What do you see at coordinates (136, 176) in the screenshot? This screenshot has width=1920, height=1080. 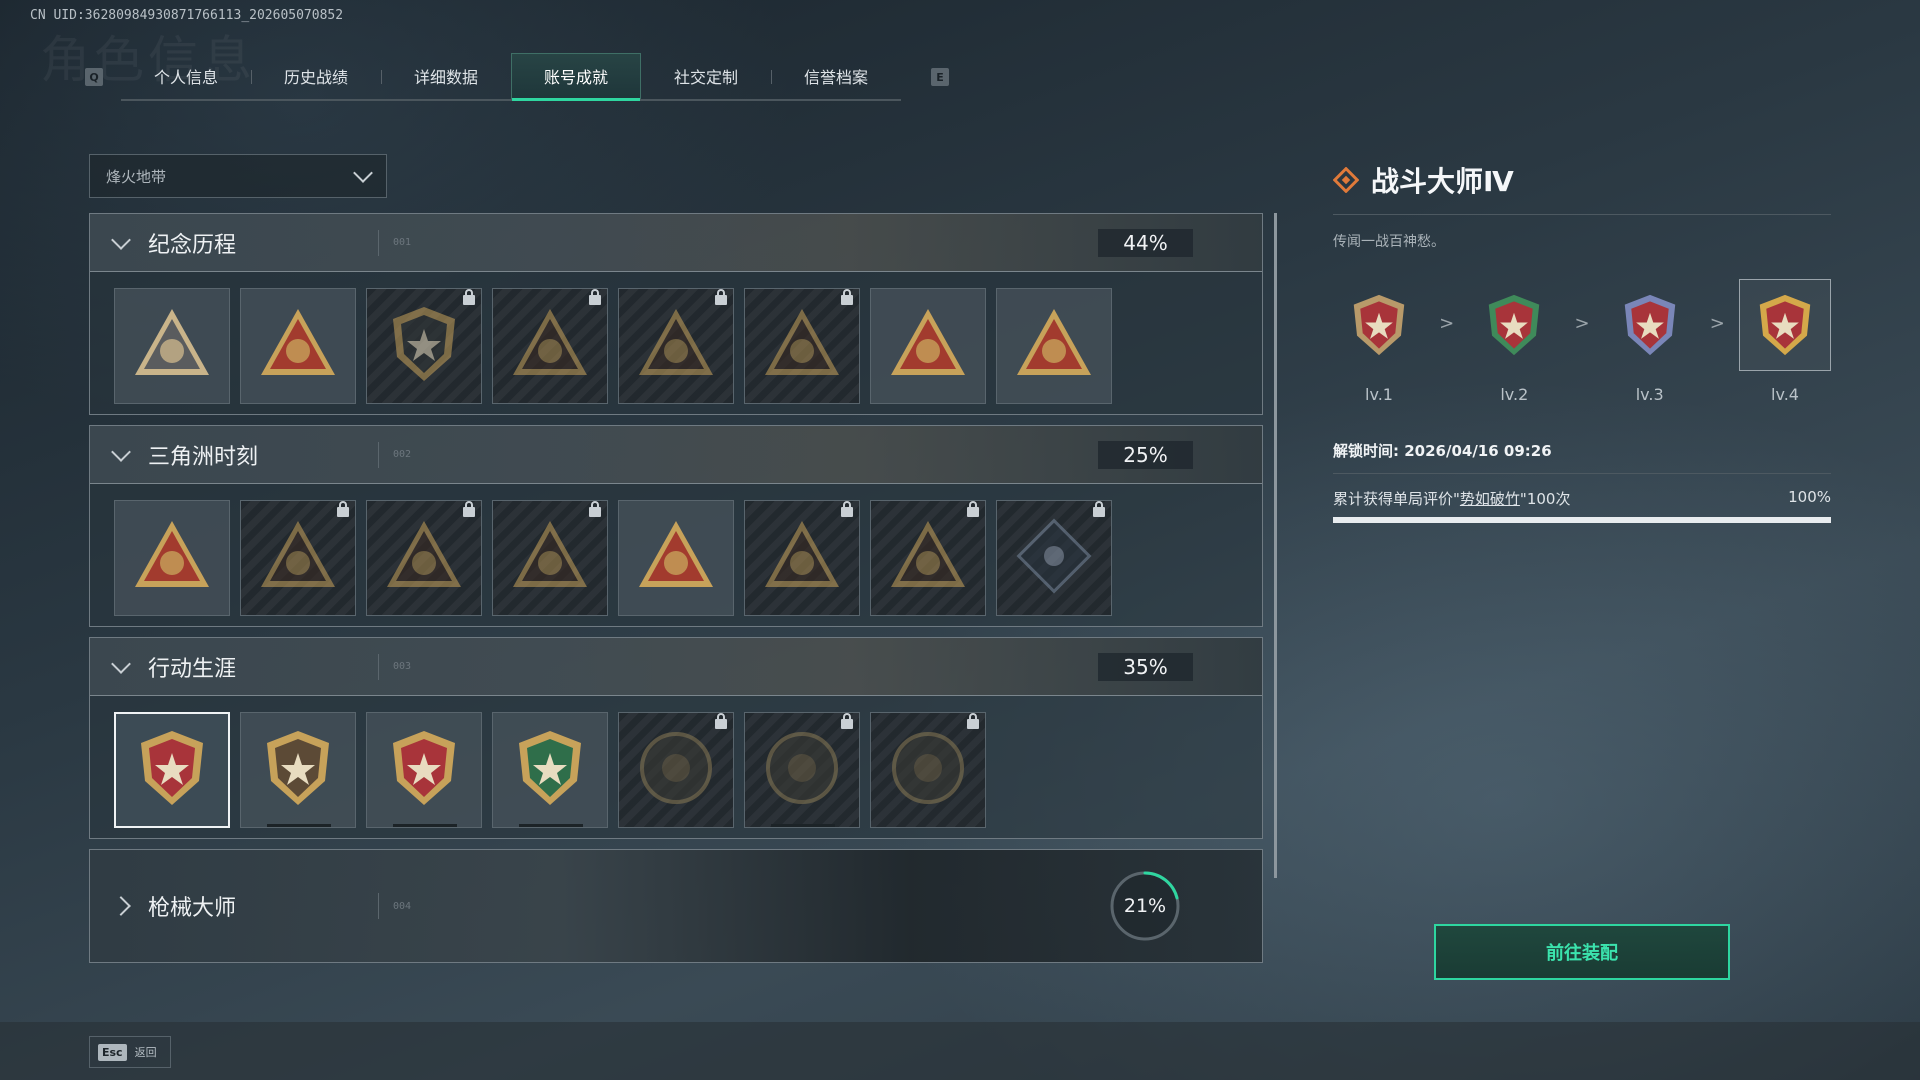 I see `mode-dropdown-value: 烽火地带` at bounding box center [136, 176].